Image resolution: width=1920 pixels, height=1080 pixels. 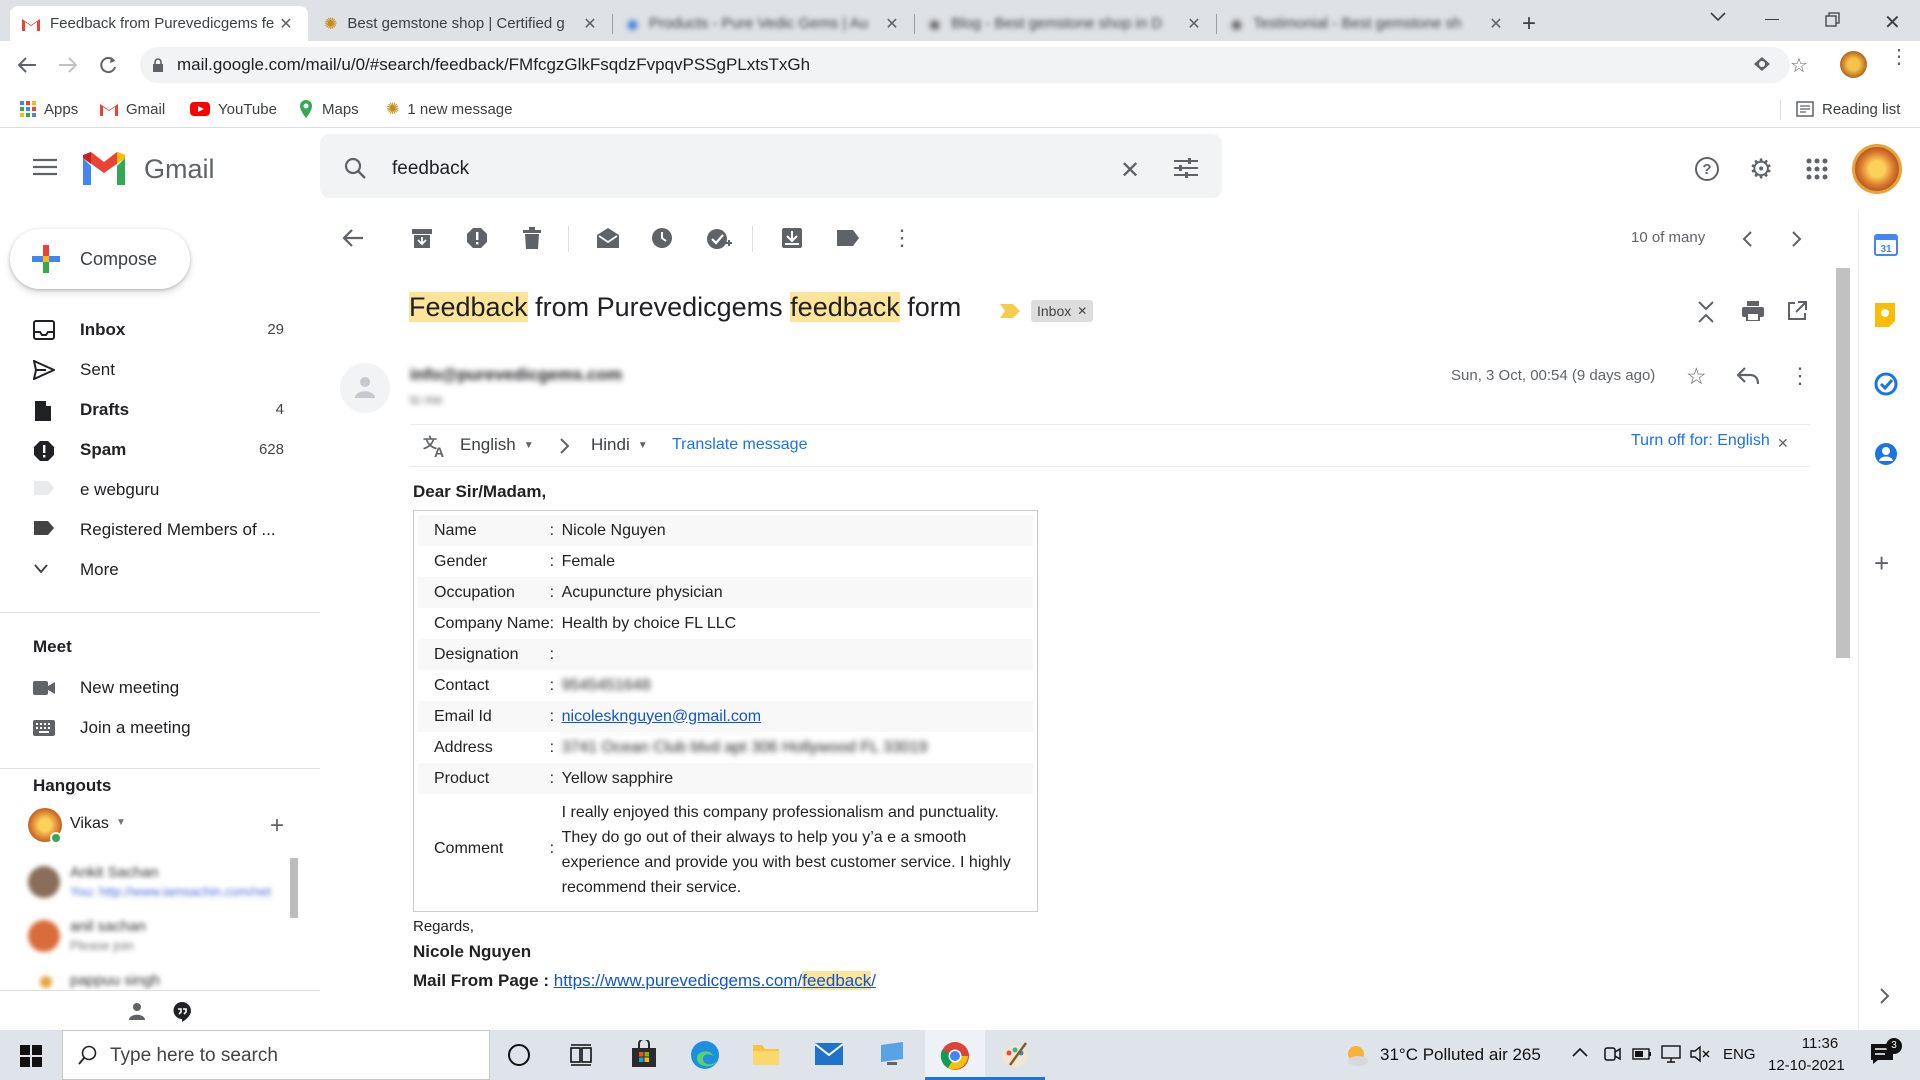 I want to click on clock-date: 12-10-2021, so click(x=1806, y=1065).